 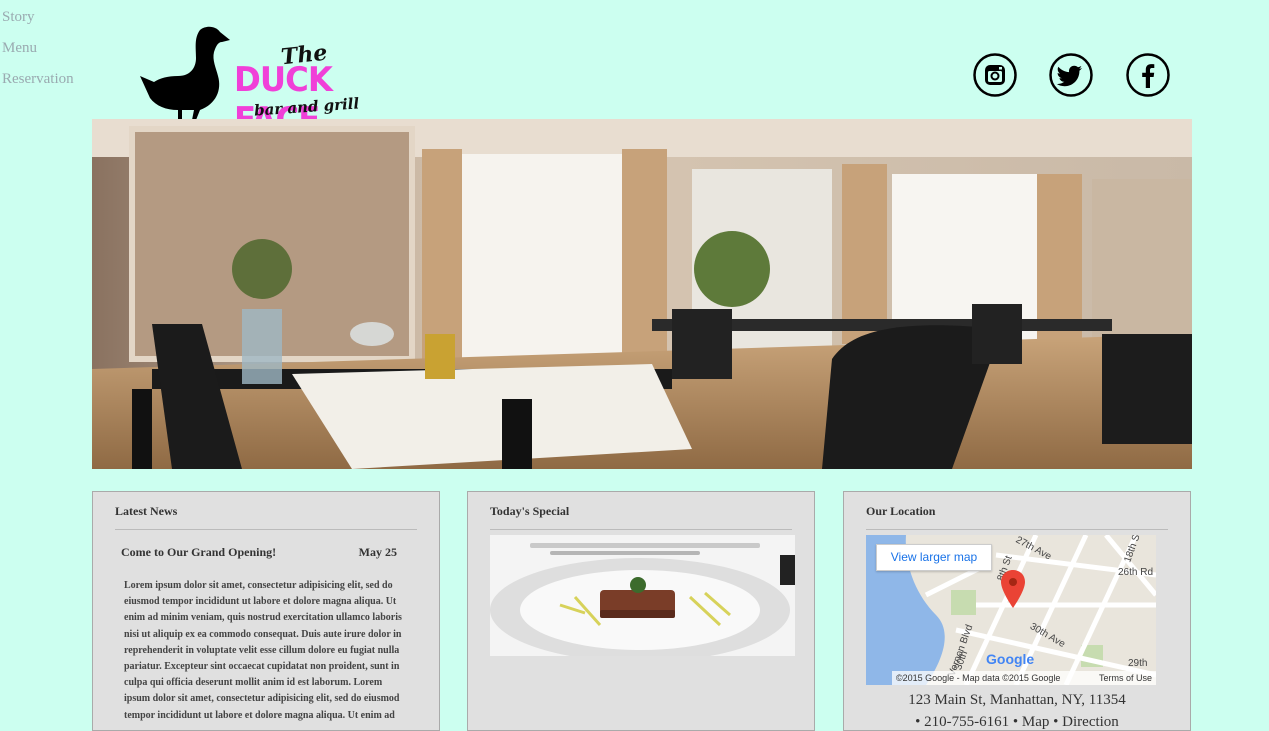 I want to click on latest-news-divider, so click(x=266, y=529).